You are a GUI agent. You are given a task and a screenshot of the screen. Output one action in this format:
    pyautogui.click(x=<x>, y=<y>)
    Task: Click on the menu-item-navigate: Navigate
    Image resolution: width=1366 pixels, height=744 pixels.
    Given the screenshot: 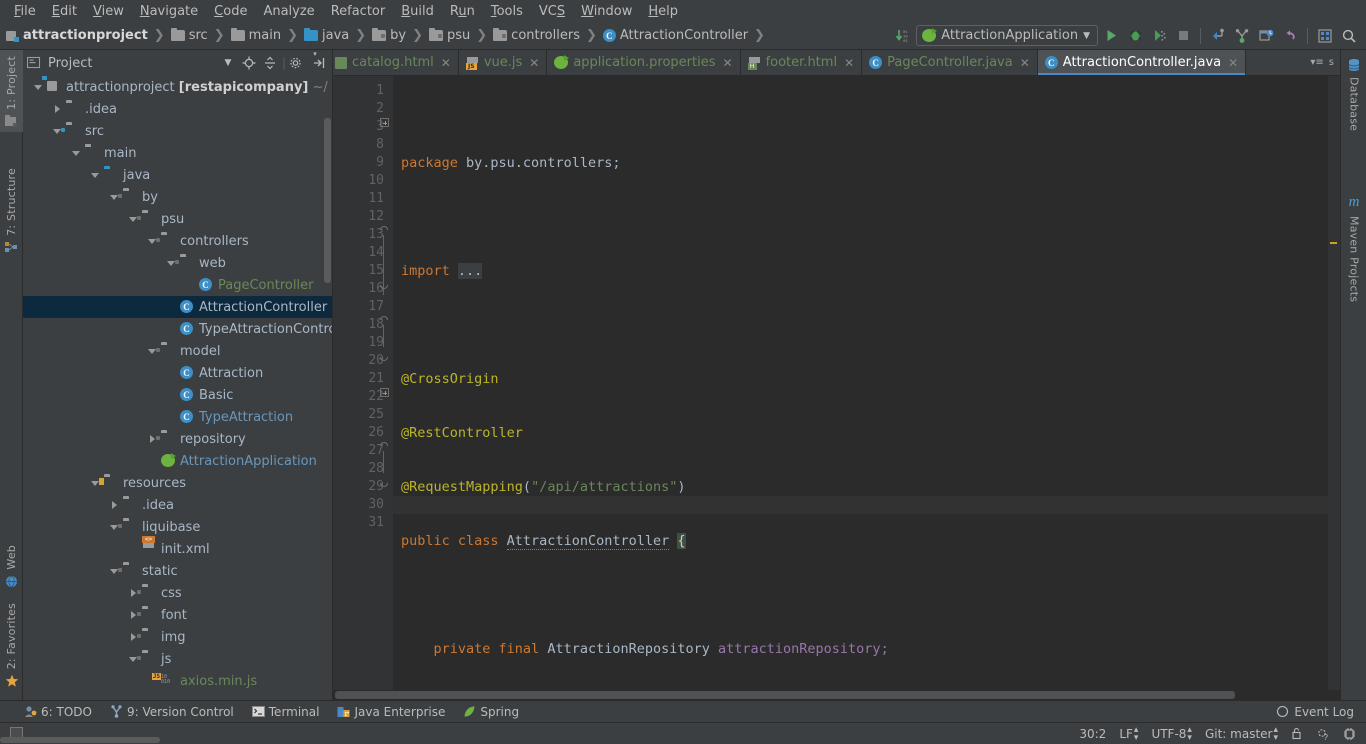 What is the action you would take?
    pyautogui.click(x=169, y=11)
    